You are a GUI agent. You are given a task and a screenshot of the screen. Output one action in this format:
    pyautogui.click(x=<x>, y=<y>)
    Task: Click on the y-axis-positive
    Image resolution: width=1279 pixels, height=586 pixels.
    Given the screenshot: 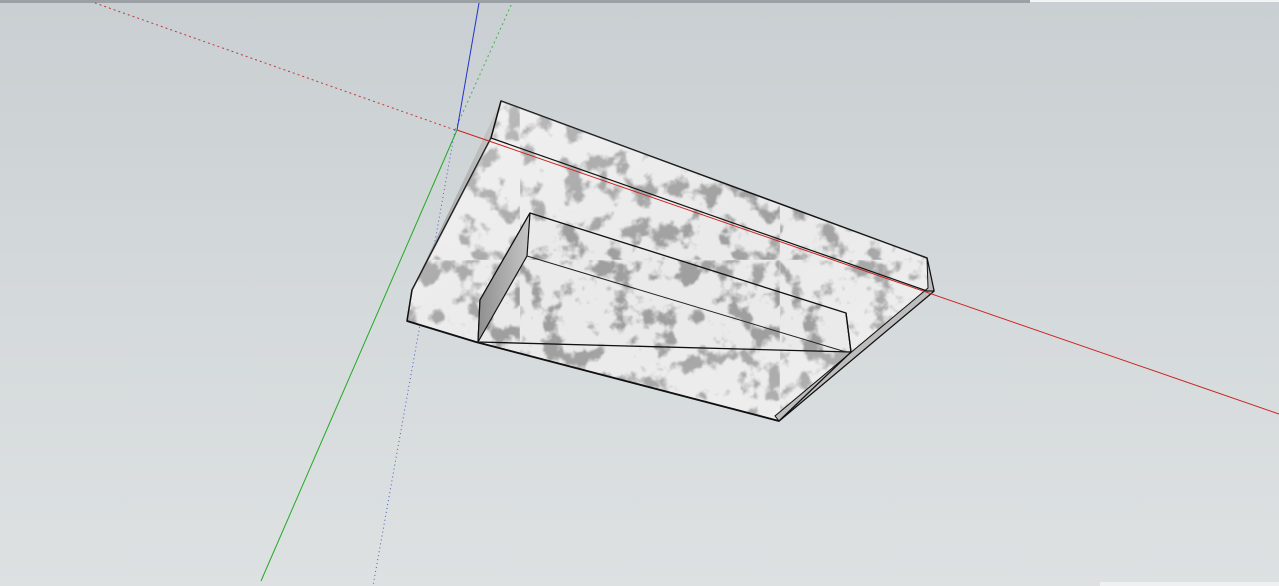 What is the action you would take?
    pyautogui.click(x=359, y=355)
    